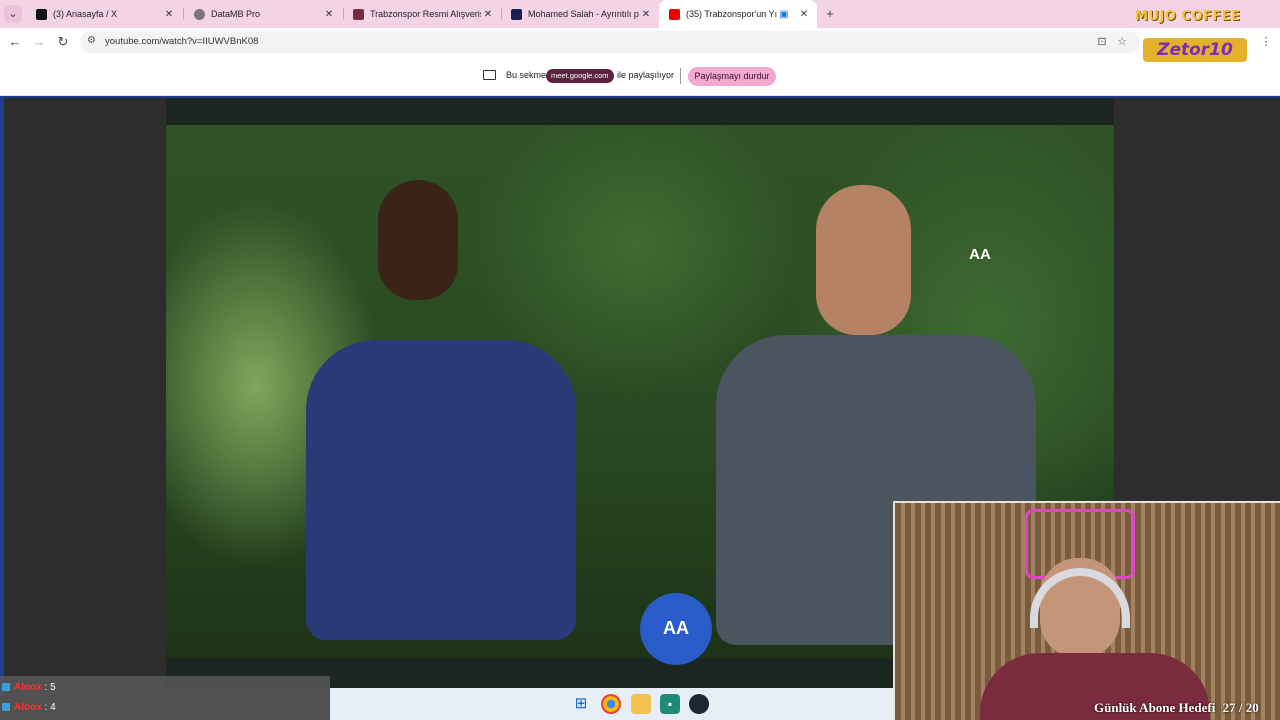 This screenshot has width=1280, height=720. I want to click on tab-salah: Mohamed Salah - Ayrıntılı perfor... ✕, so click(580, 14).